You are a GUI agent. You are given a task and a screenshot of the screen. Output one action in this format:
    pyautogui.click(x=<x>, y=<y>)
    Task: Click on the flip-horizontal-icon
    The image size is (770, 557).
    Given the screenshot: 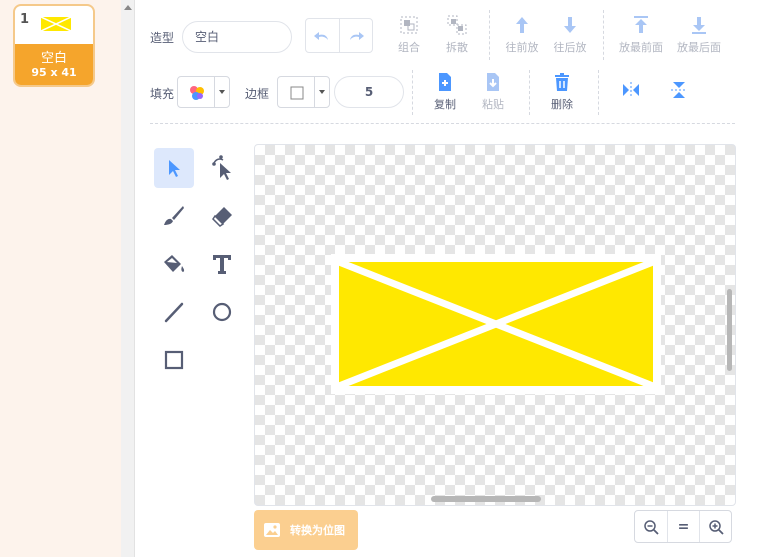 What is the action you would take?
    pyautogui.click(x=631, y=90)
    